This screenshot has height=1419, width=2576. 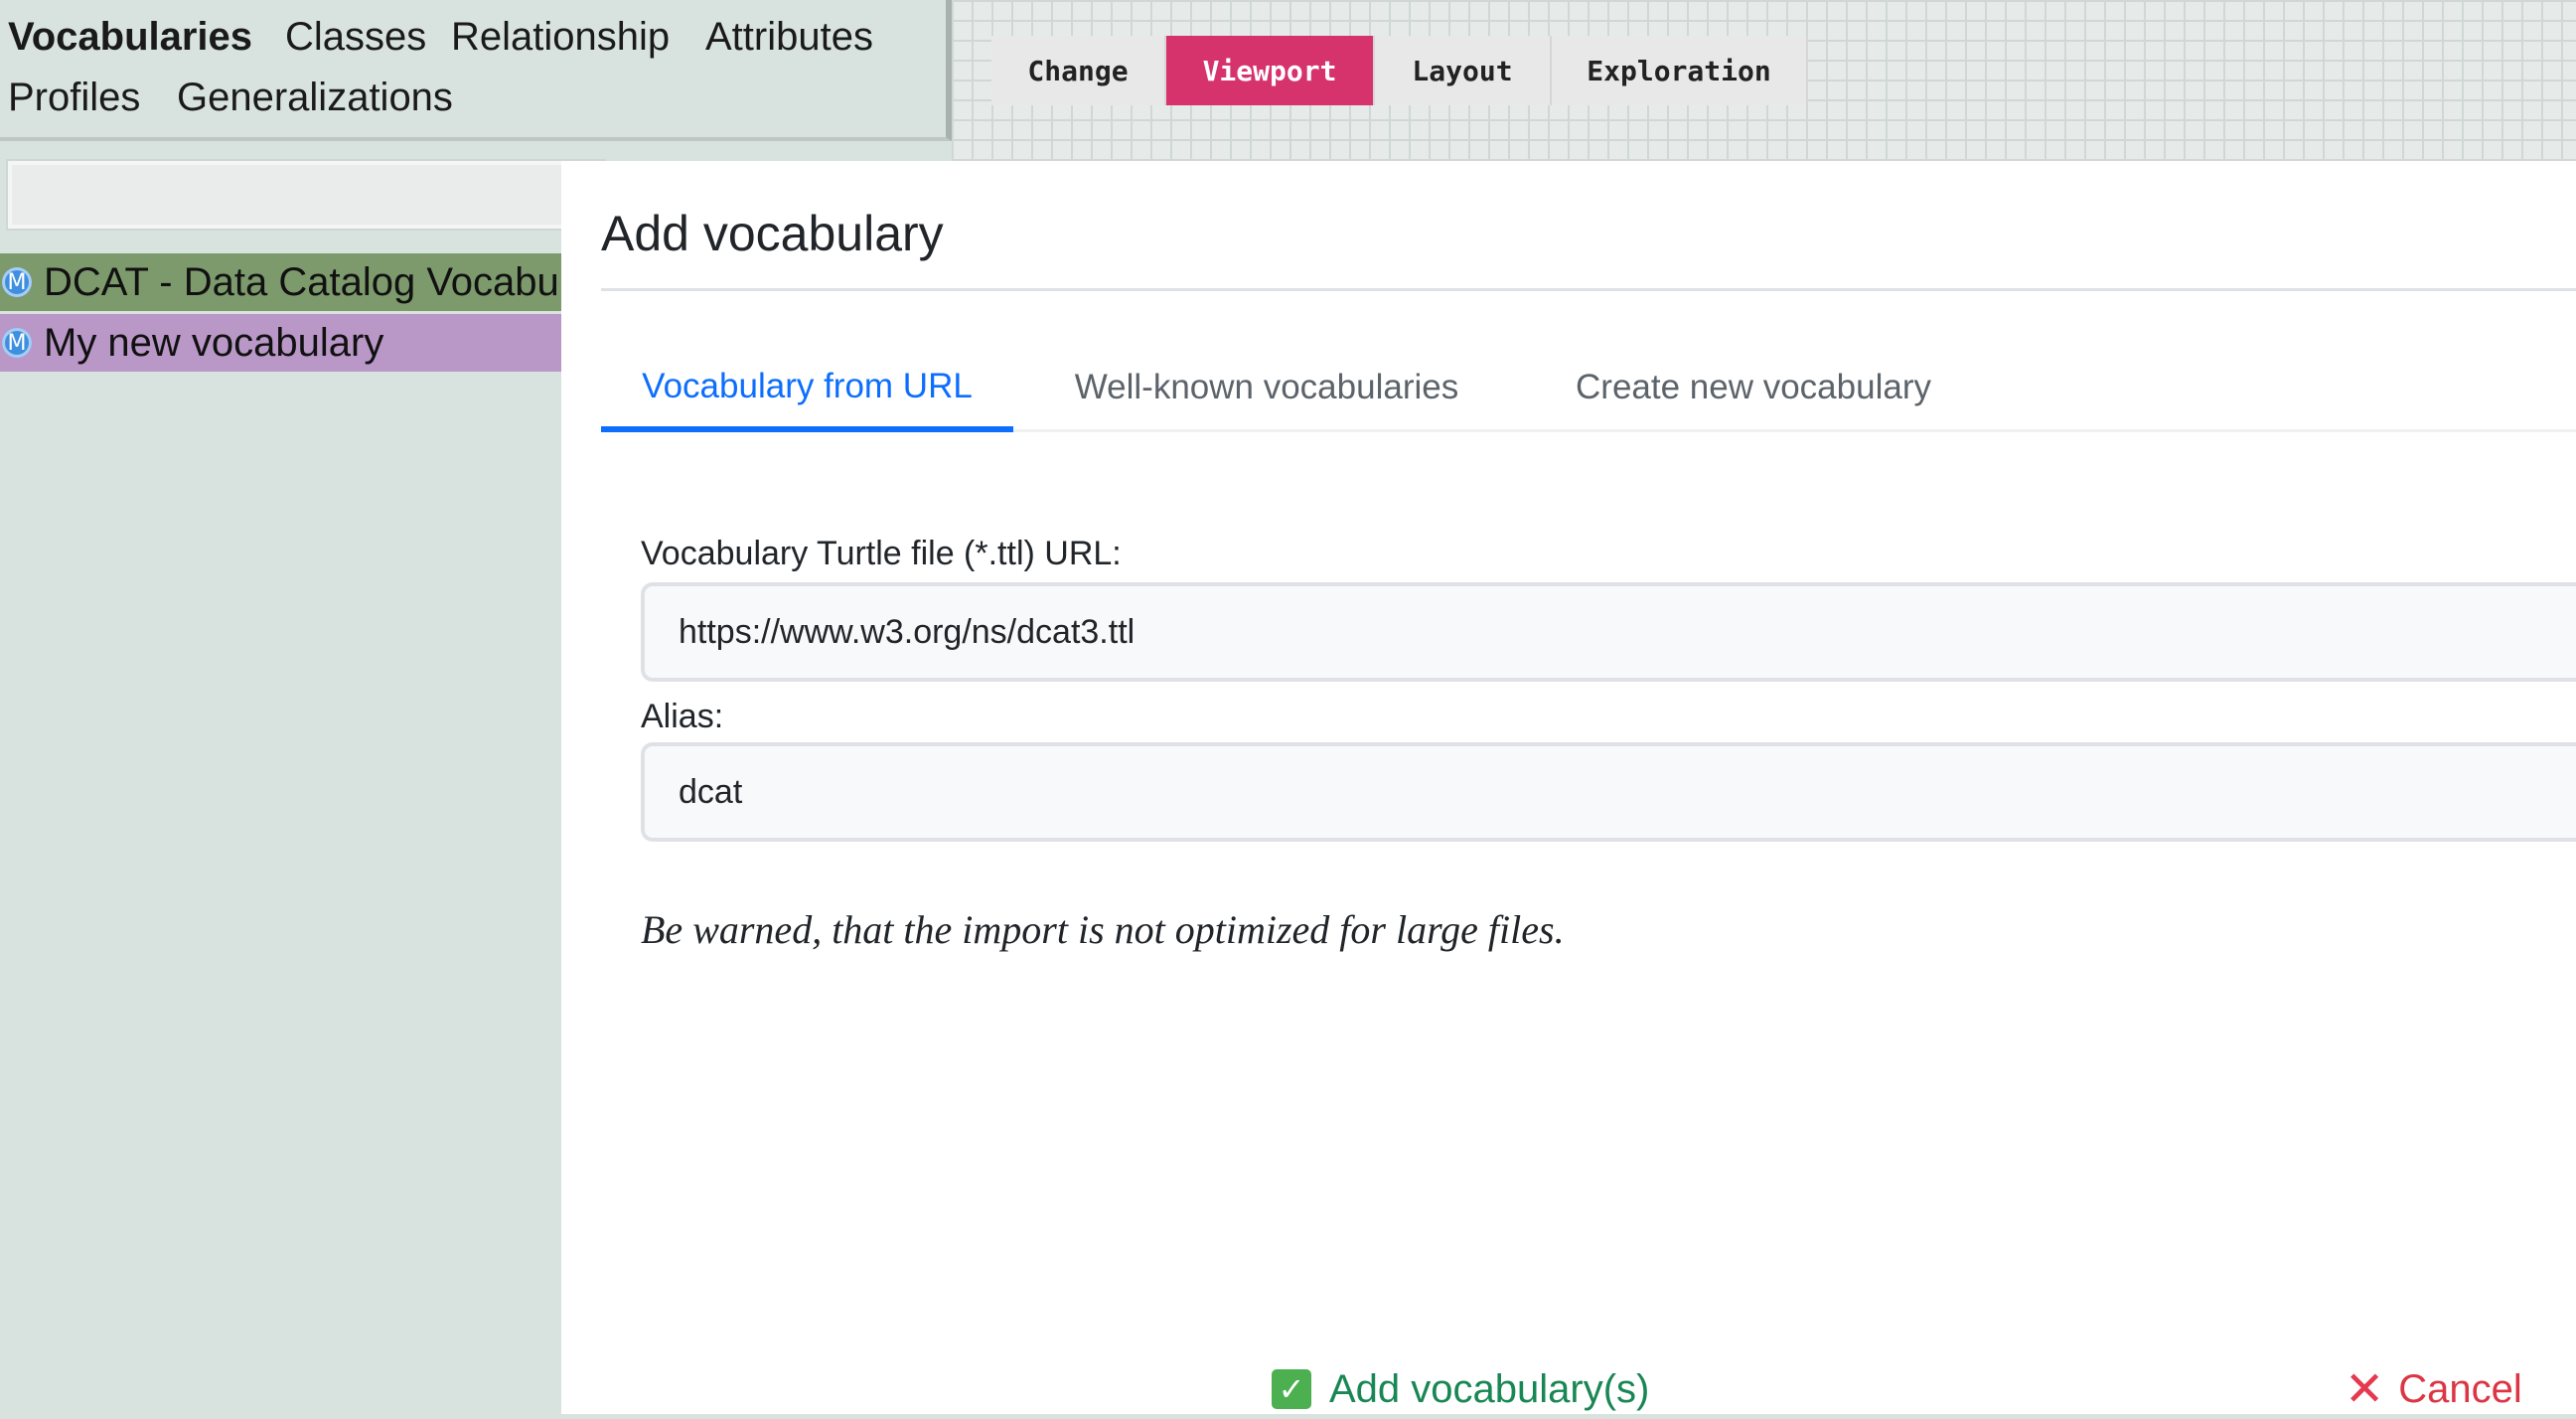 I want to click on tab-vocabularies: Vocabularies, so click(x=130, y=37).